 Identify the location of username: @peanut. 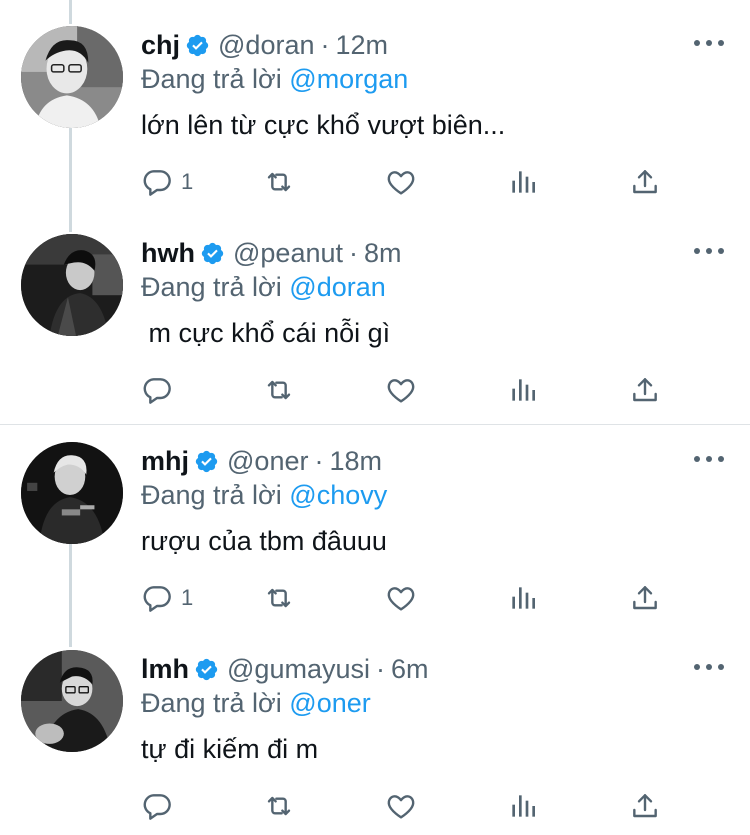
(288, 253).